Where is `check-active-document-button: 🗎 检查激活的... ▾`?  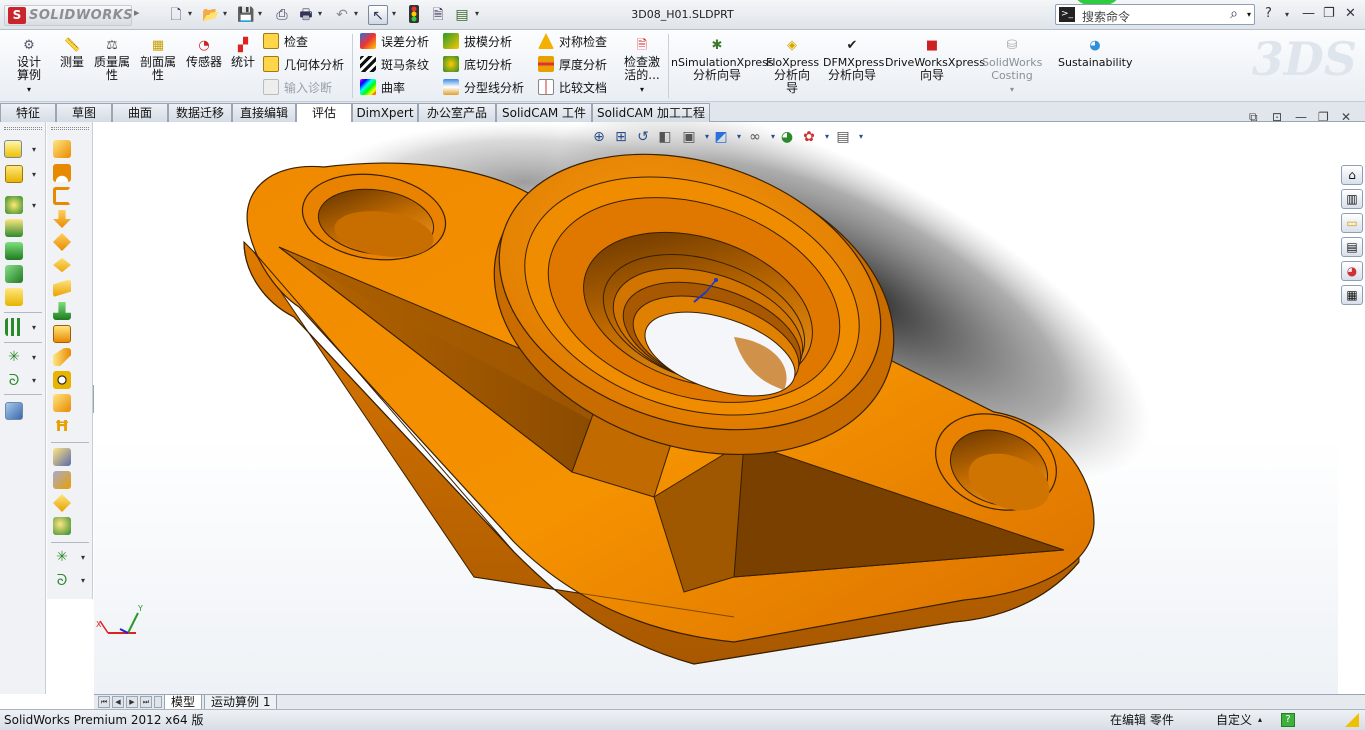
check-active-document-button: 🗎 检查激活的... ▾ is located at coordinates (642, 65).